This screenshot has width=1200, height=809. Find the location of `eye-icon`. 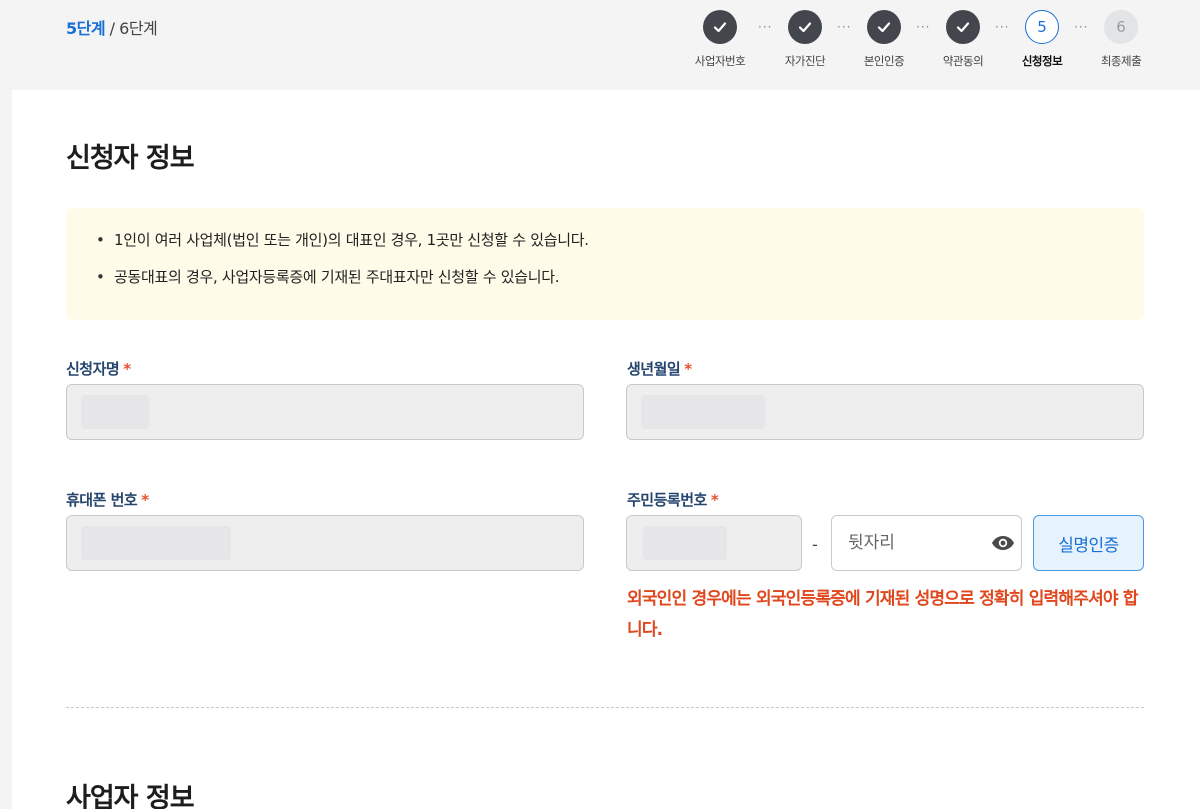

eye-icon is located at coordinates (1003, 543).